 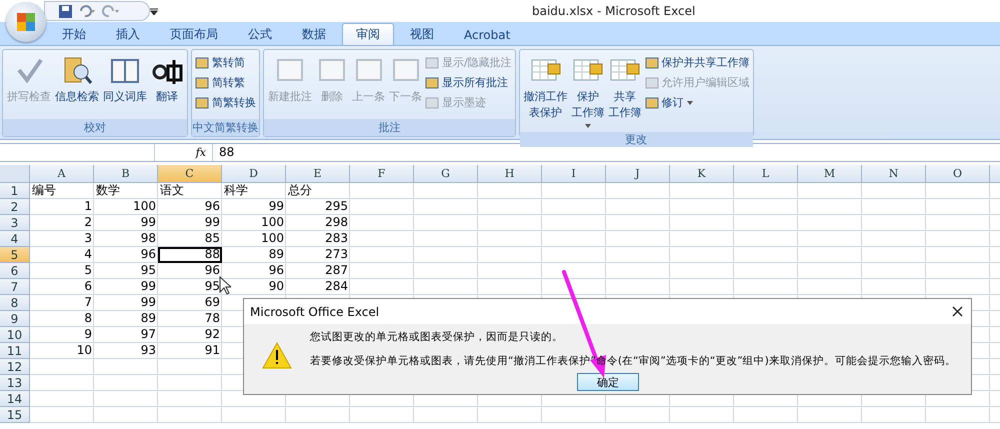 What do you see at coordinates (336, 238) in the screenshot?
I see `cell-value: 283` at bounding box center [336, 238].